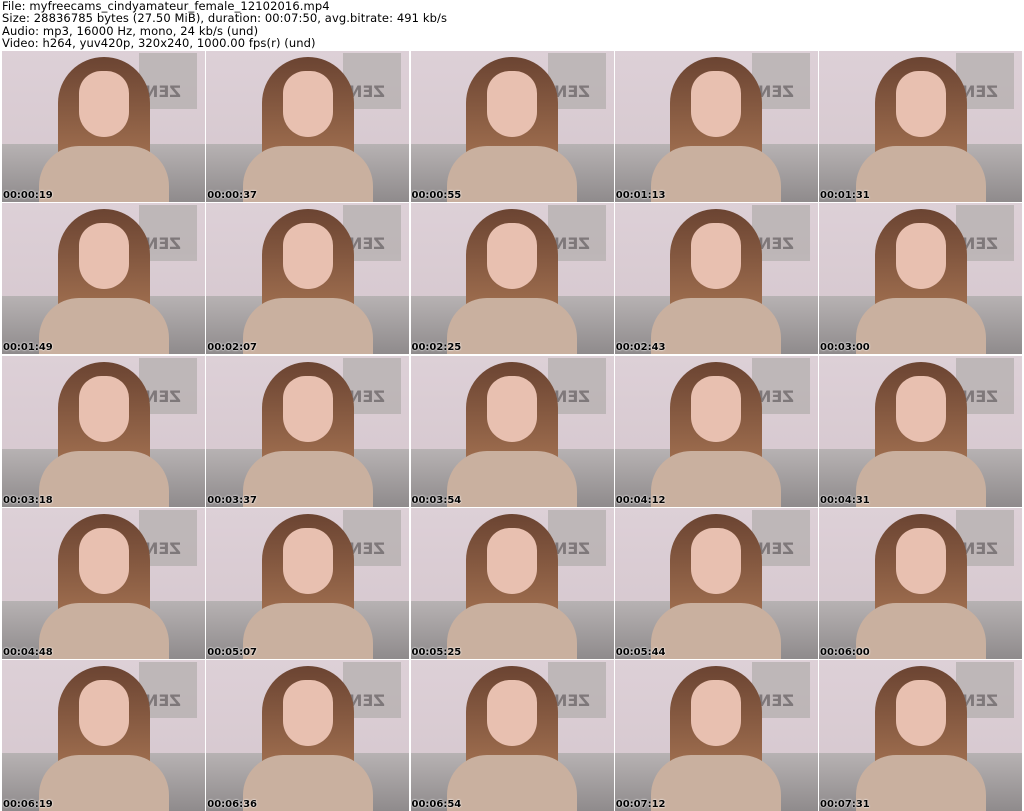 Image resolution: width=1024 pixels, height=811 pixels. Describe the element at coordinates (436, 348) in the screenshot. I see `thumbnail-timestamp: 00:02:25` at that location.